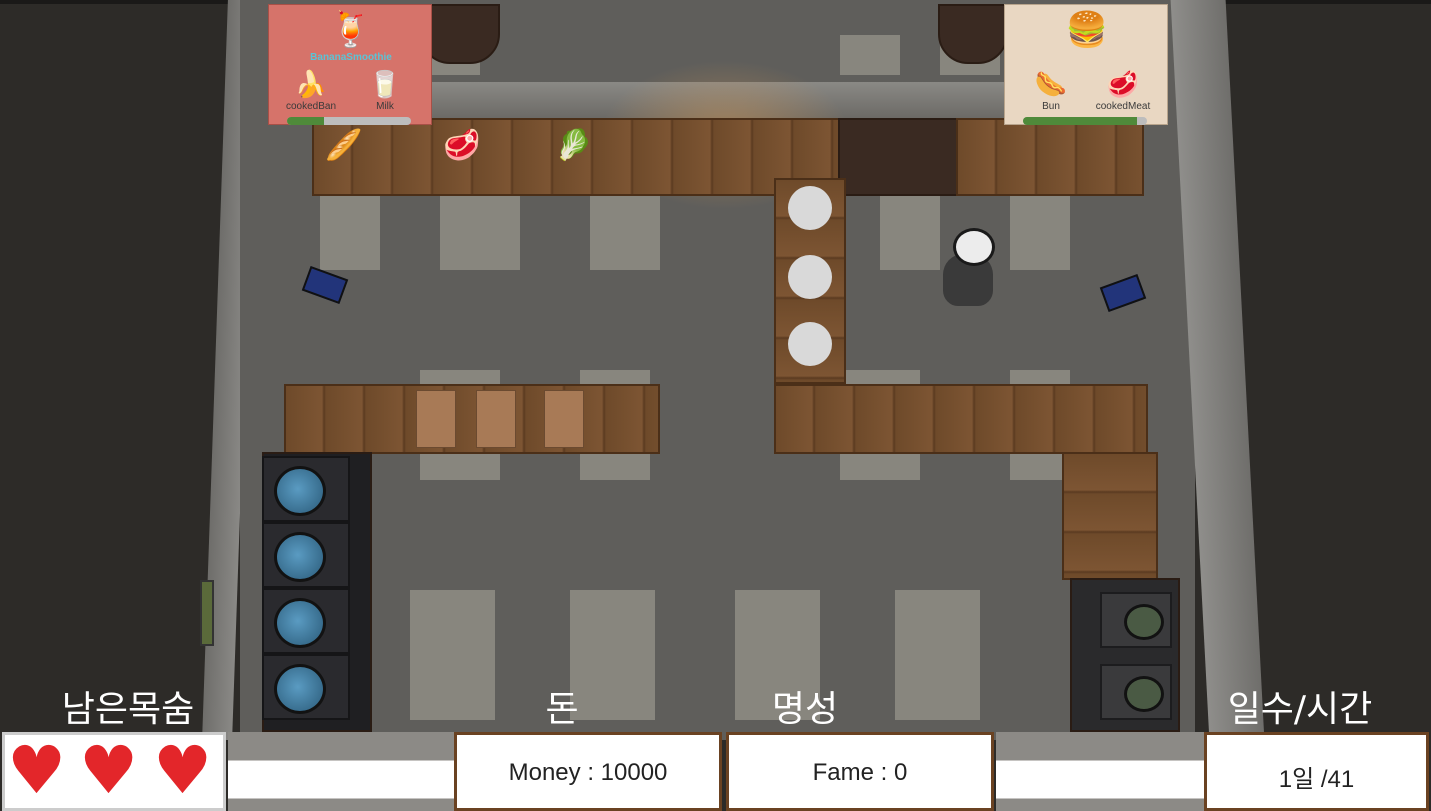 The height and width of the screenshot is (811, 1431). I want to click on money-label: 돈, so click(562, 709).